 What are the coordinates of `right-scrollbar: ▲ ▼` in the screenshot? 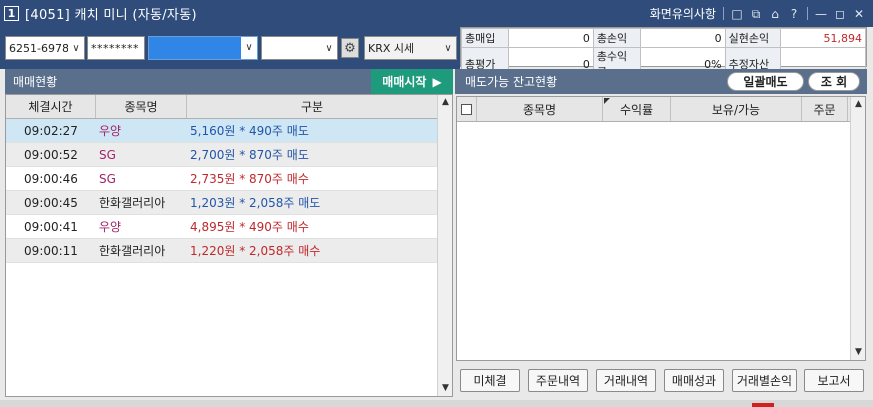 It's located at (857, 228).